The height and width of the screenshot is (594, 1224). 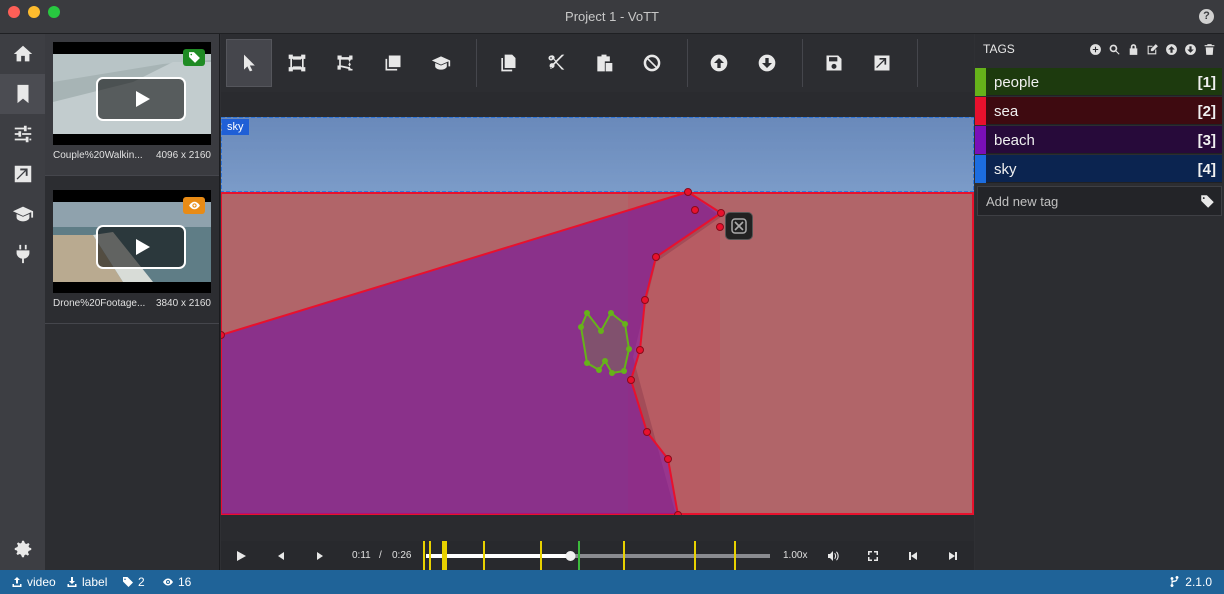 What do you see at coordinates (1206, 169) in the screenshot?
I see `tag-hotkey: [4]` at bounding box center [1206, 169].